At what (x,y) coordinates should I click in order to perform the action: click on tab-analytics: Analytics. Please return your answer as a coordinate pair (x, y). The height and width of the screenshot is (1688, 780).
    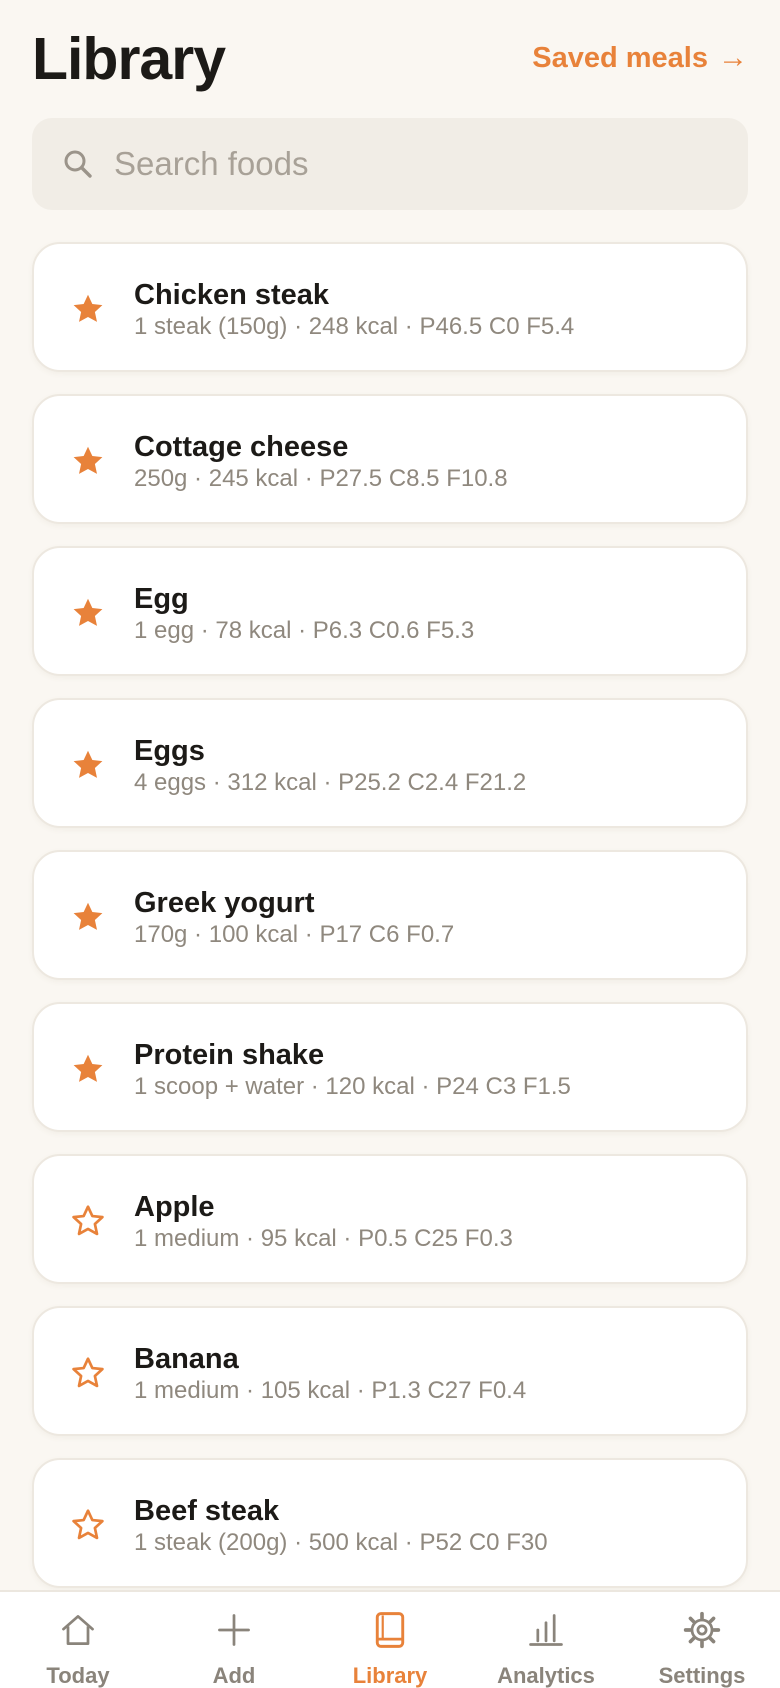
    Looking at the image, I should click on (546, 1640).